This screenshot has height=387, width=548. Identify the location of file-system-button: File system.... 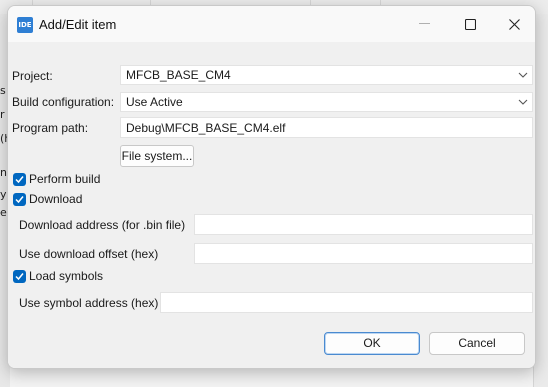
(157, 156).